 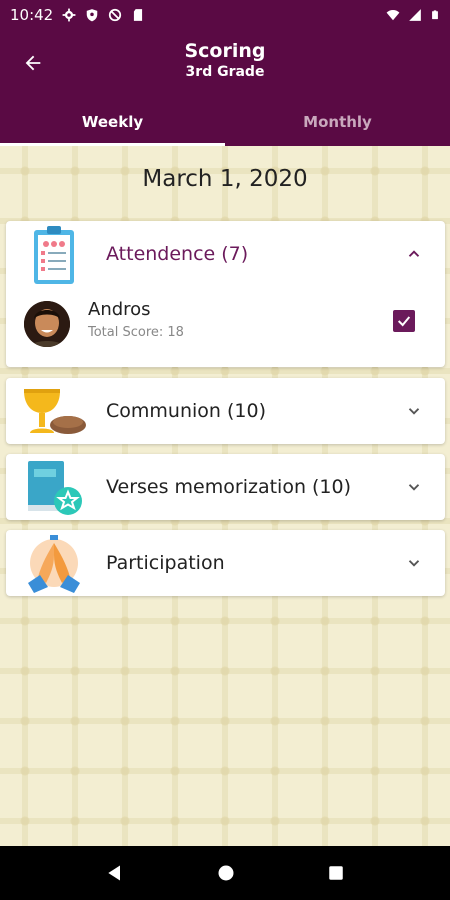 I want to click on section-card-communion: Communion (10), so click(x=225, y=411).